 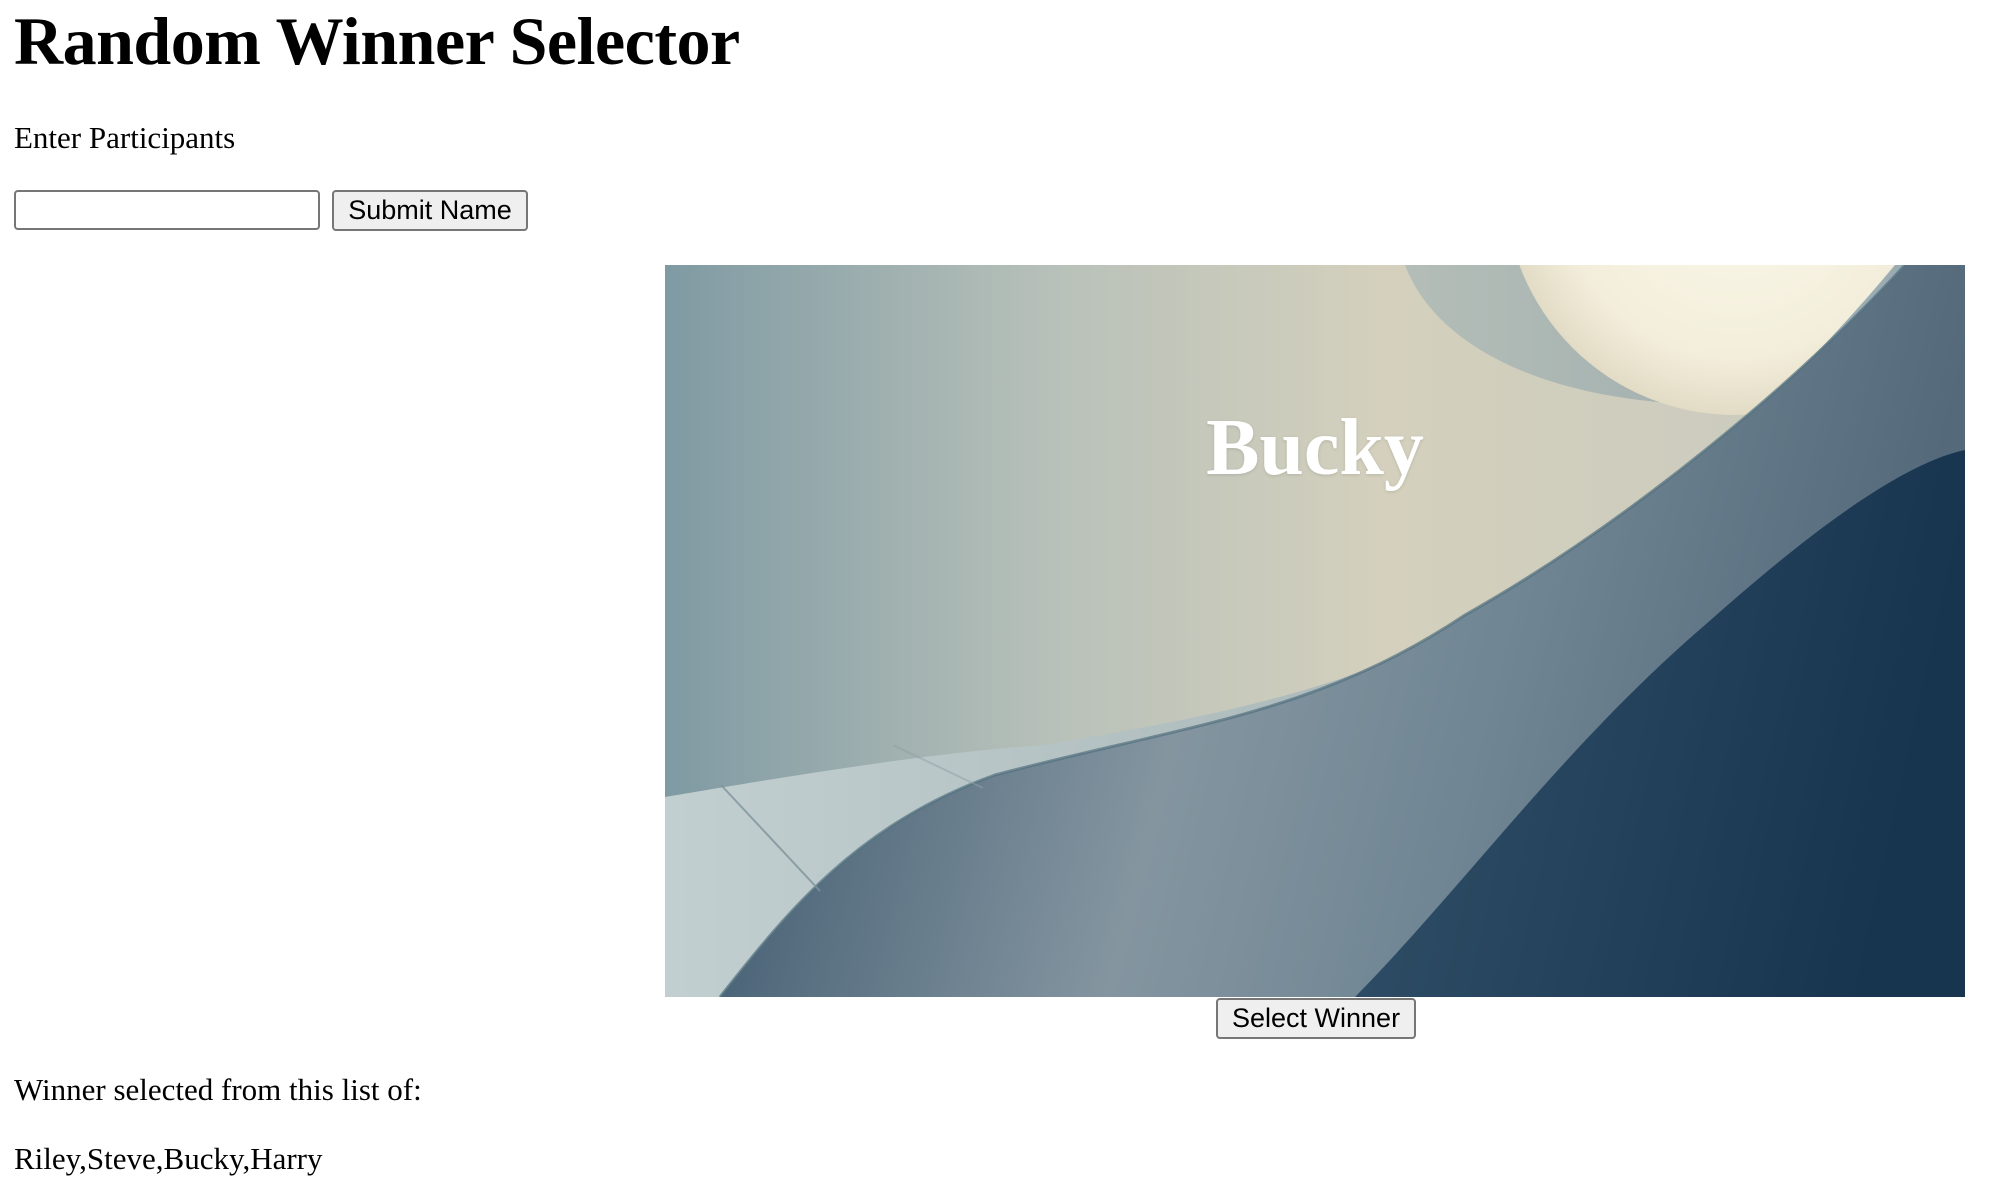 I want to click on winner-list-label: Winner selected from this list of:, so click(x=218, y=1089).